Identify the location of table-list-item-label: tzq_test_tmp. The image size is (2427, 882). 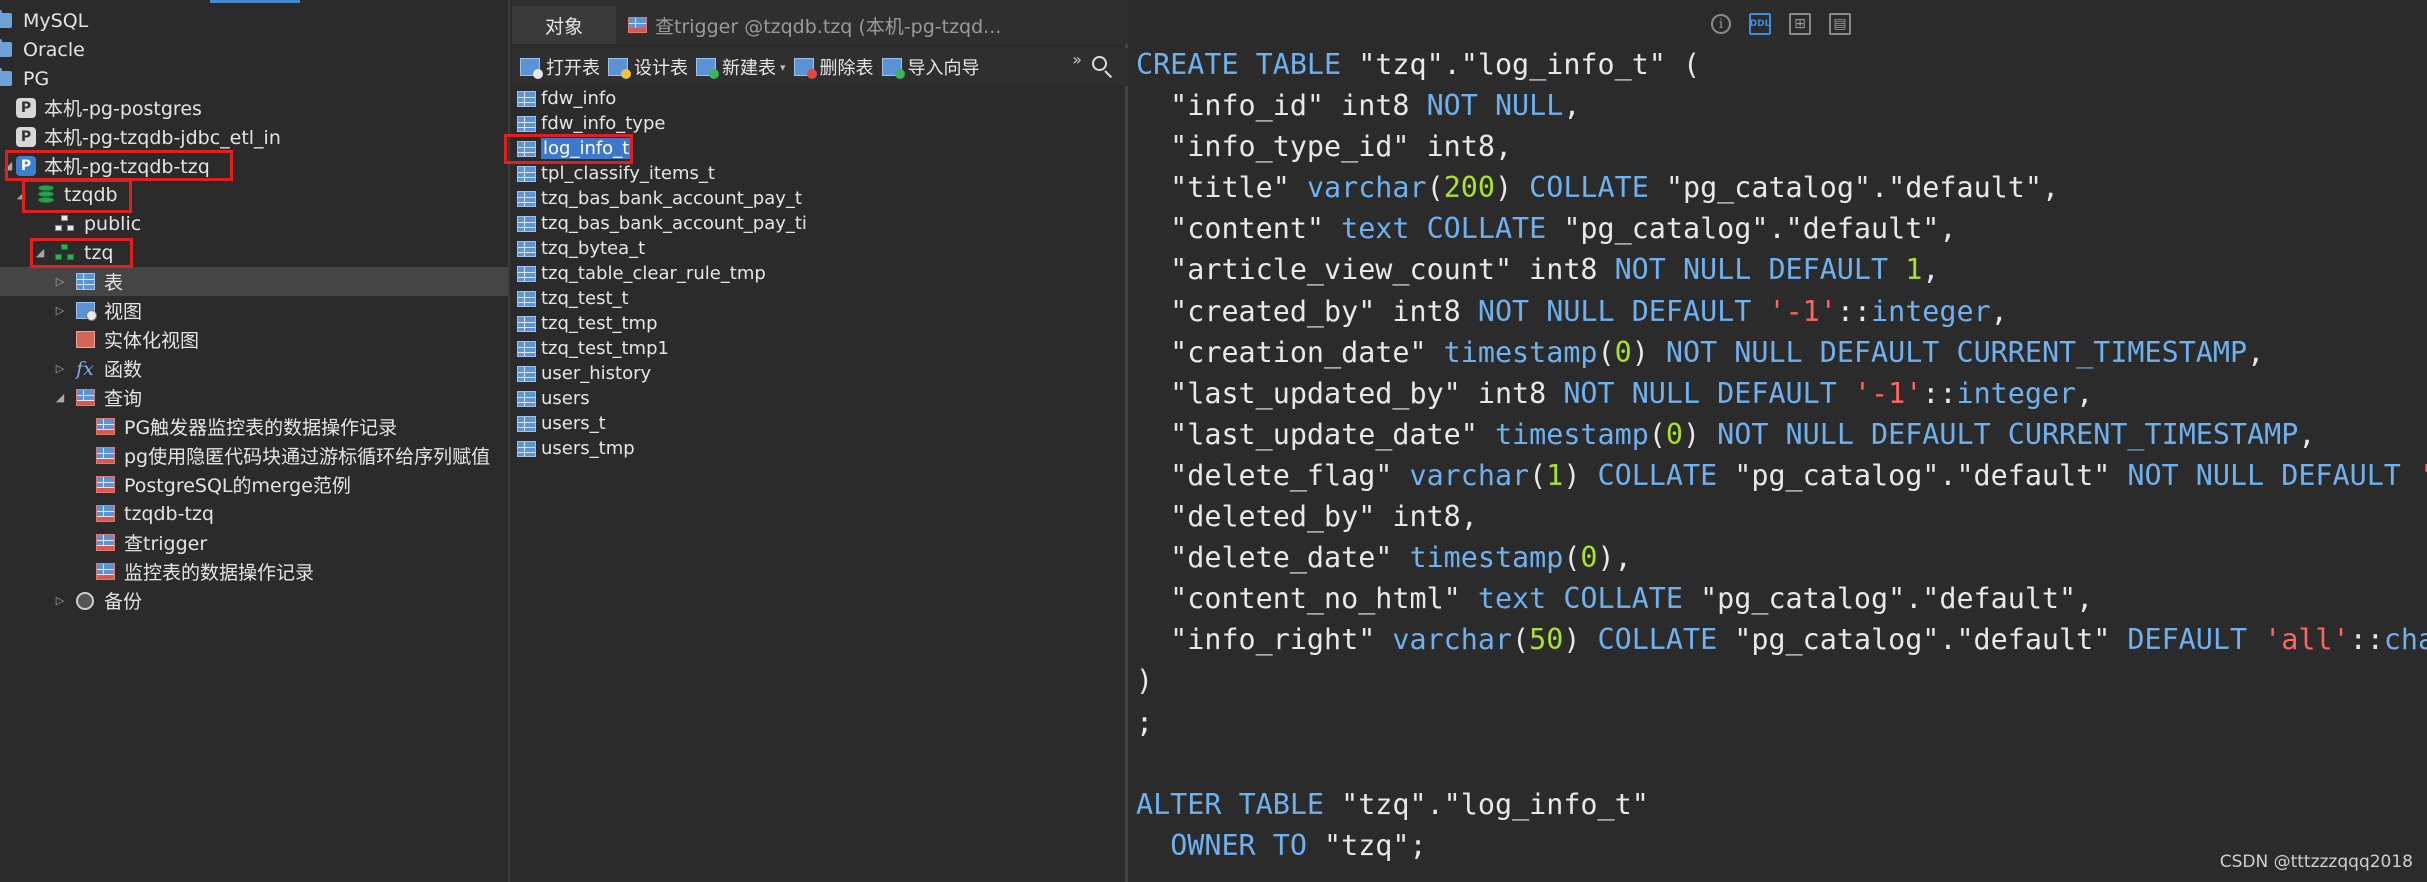
(599, 323).